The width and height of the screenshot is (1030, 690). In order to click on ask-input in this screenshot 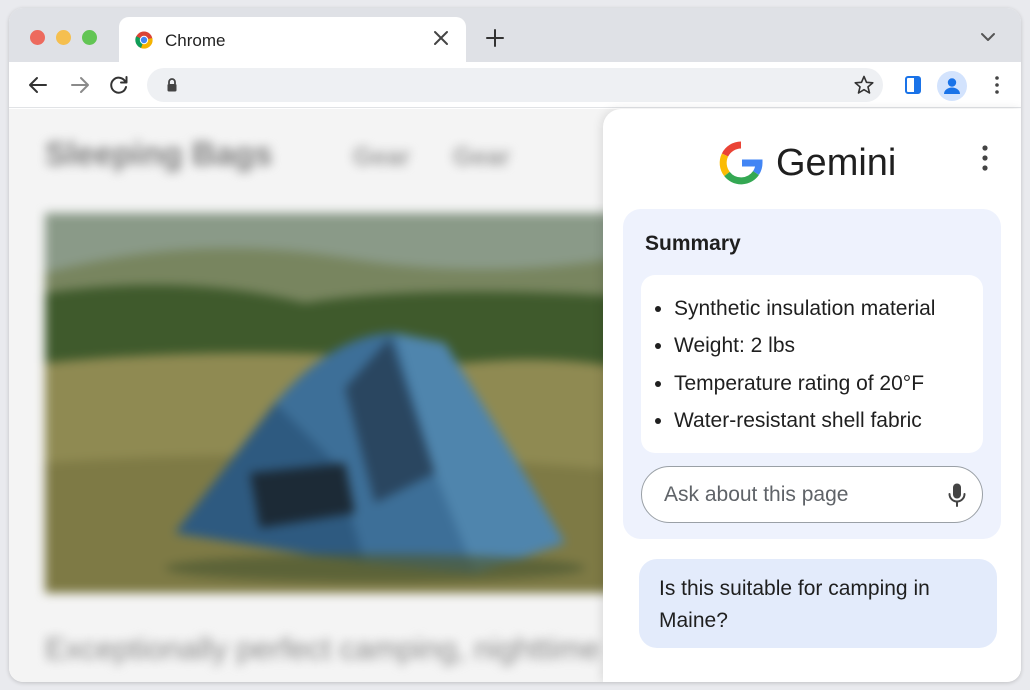, I will do `click(799, 495)`.